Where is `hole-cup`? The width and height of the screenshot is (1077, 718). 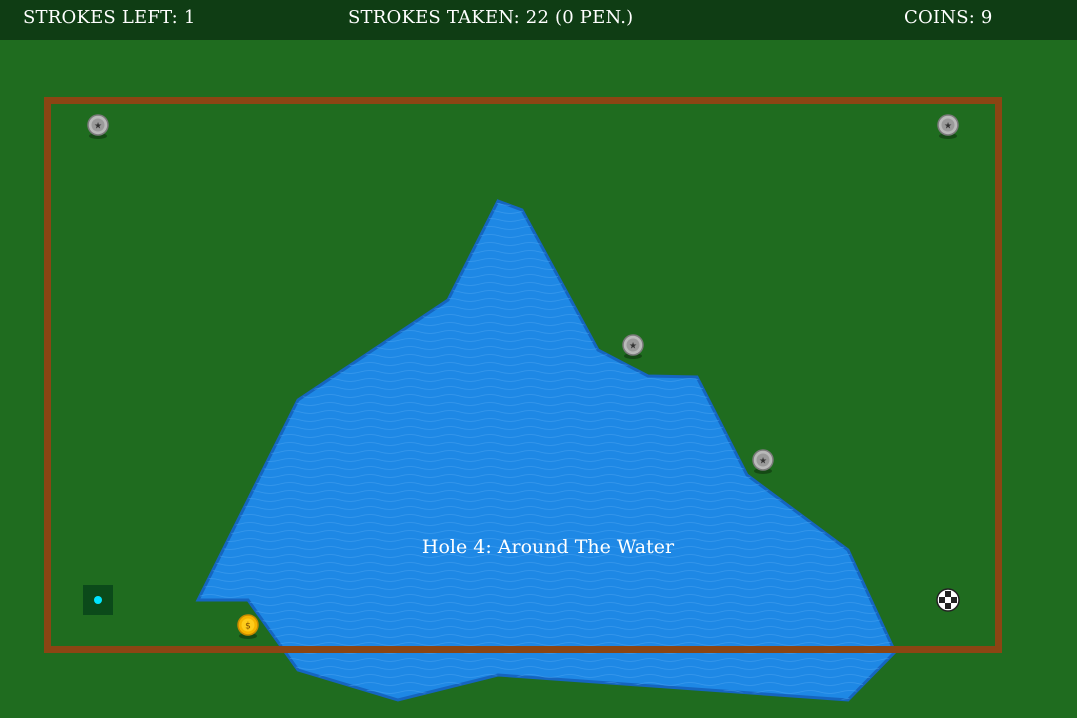
hole-cup is located at coordinates (948, 600).